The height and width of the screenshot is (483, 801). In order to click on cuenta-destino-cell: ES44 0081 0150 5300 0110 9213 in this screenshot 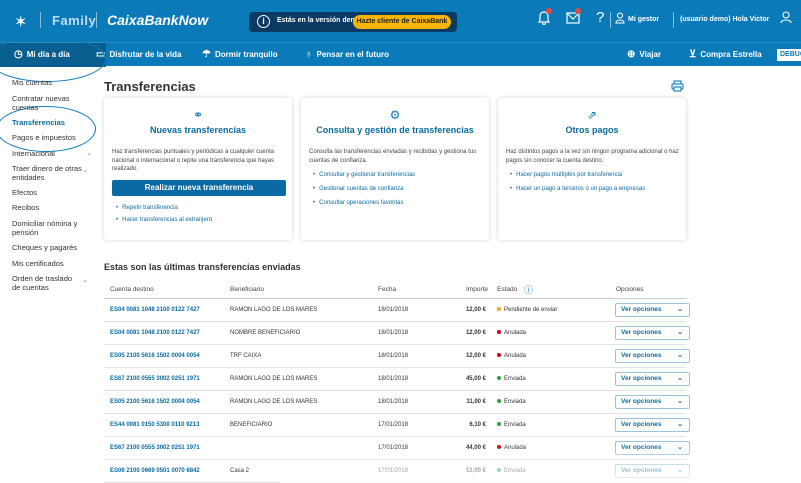, I will do `click(154, 425)`.